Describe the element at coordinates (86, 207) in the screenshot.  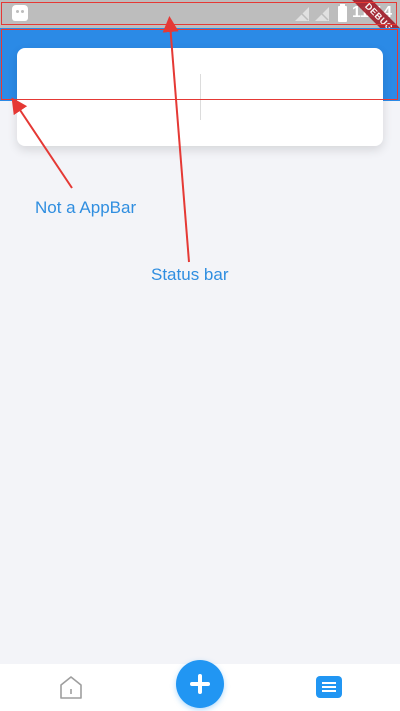
I see `appbar-annotation-label: Not a AppBar` at that location.